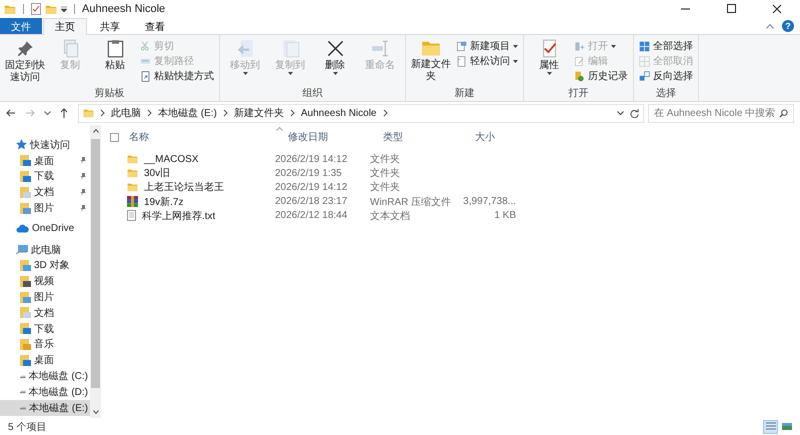 Image resolution: width=800 pixels, height=435 pixels. Describe the element at coordinates (164, 202) in the screenshot. I see `file-name-text: 19v新.7z` at that location.